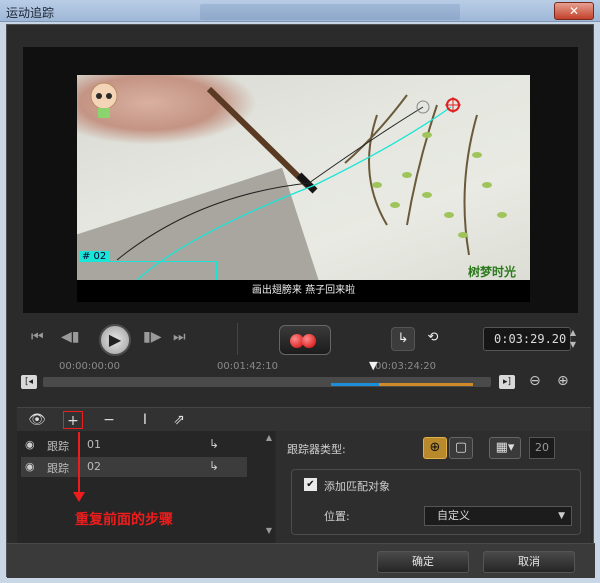 The height and width of the screenshot is (583, 600). I want to click on mark-in-button: [◂, so click(29, 382).